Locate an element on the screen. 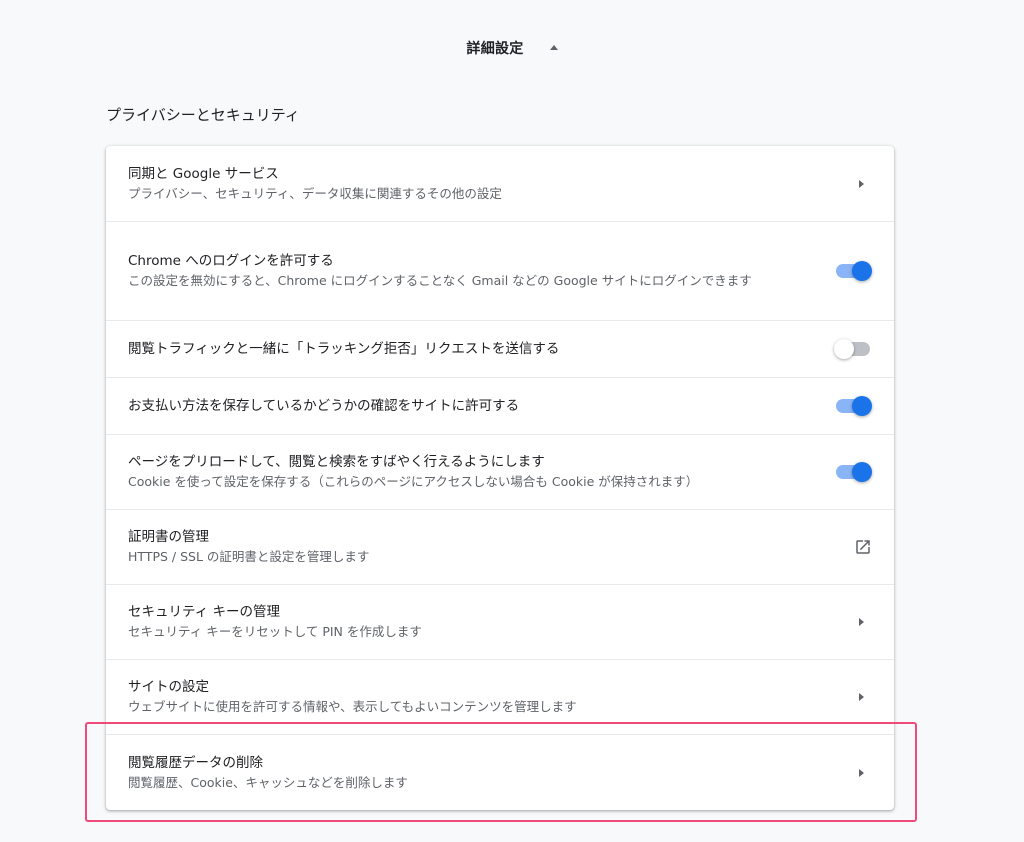 The height and width of the screenshot is (842, 1024). row-security-keys: セキュリティ キーの管理 セキュリティ キーをリセットして PIN を作成します is located at coordinates (500, 621).